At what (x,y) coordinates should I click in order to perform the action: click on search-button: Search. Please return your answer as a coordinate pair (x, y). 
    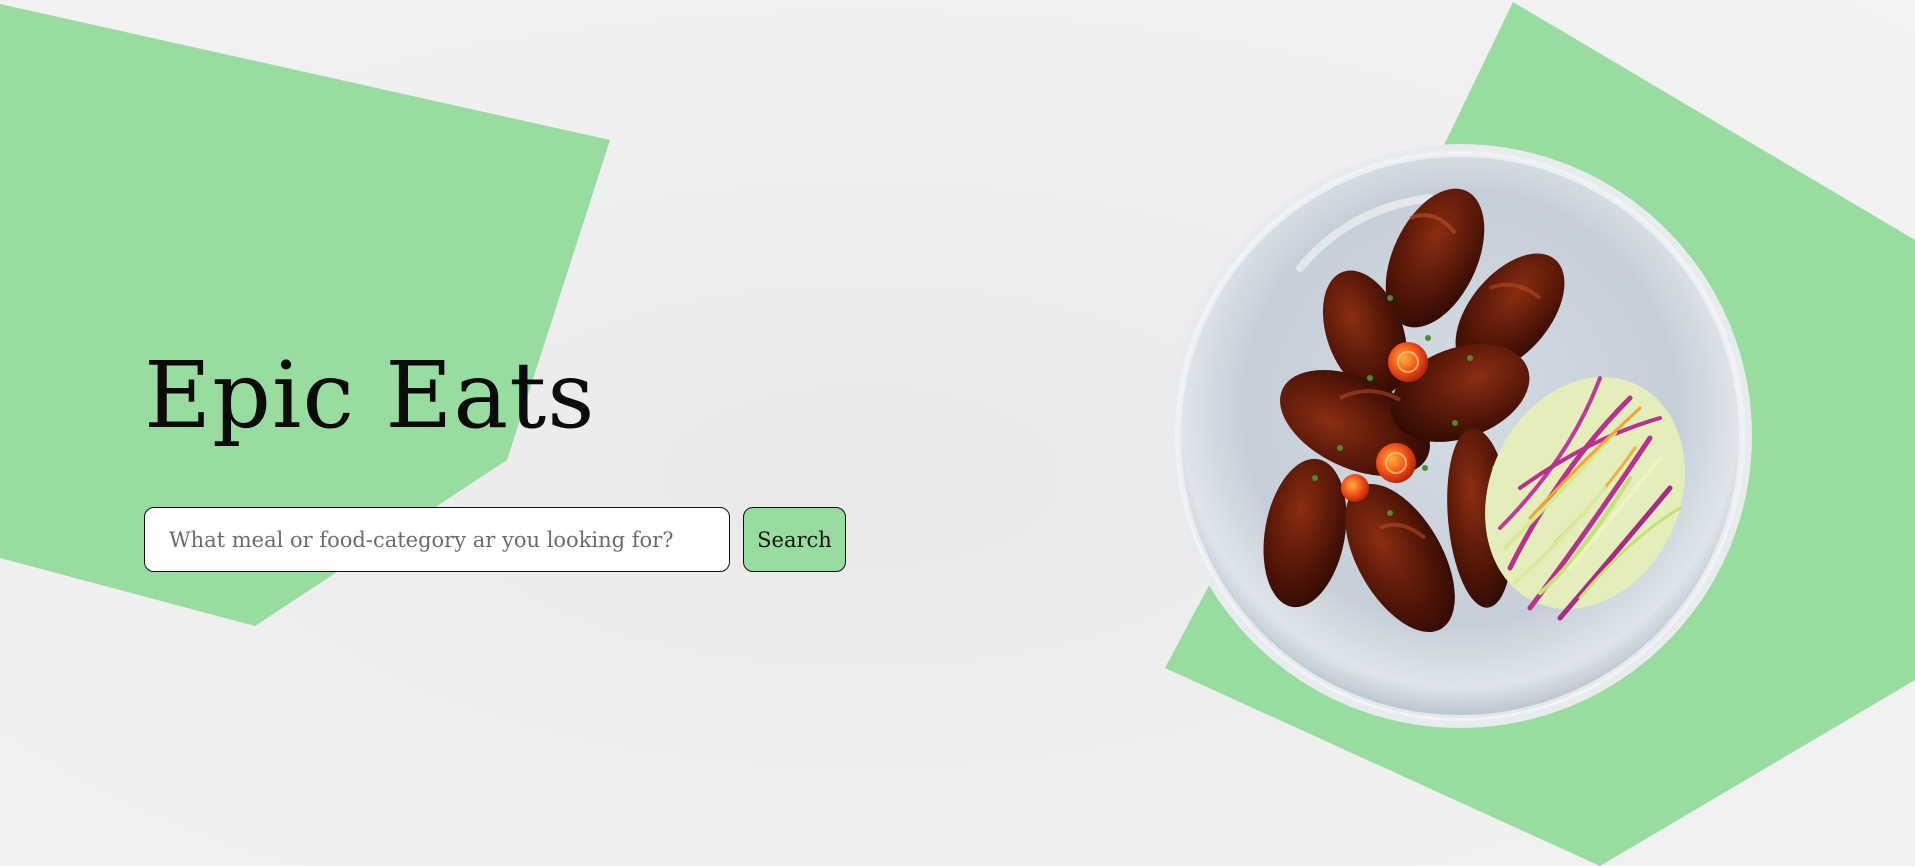
    Looking at the image, I should click on (794, 539).